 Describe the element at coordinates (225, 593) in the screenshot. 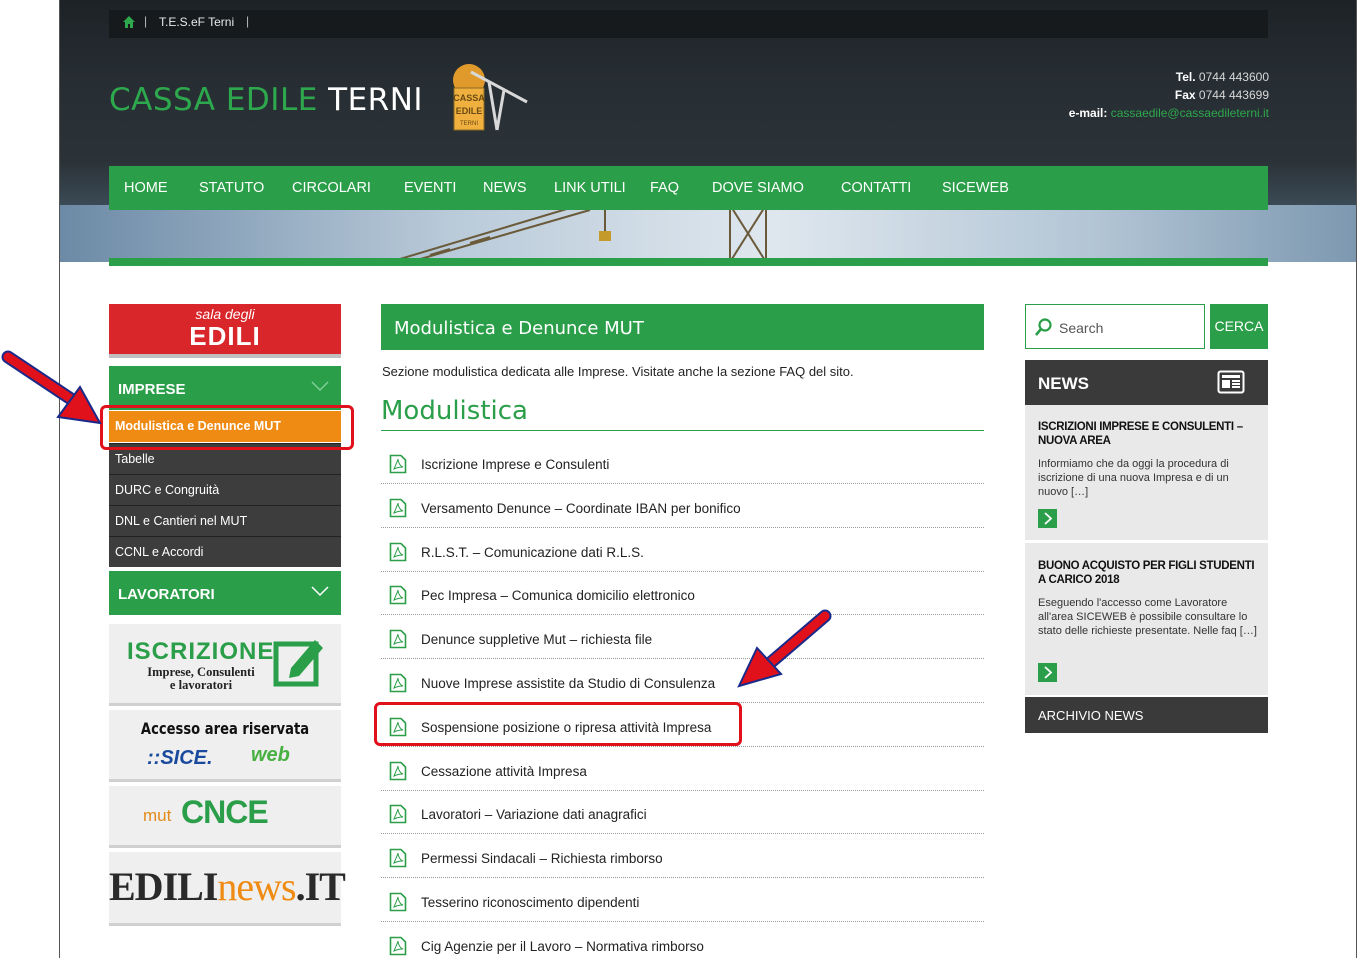

I see `category-lavoratori: LAVORATORI` at that location.